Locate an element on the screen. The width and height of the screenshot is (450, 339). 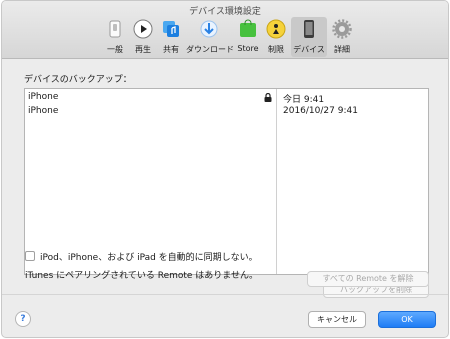
tab-sharing-label: 共有 is located at coordinates (171, 49).